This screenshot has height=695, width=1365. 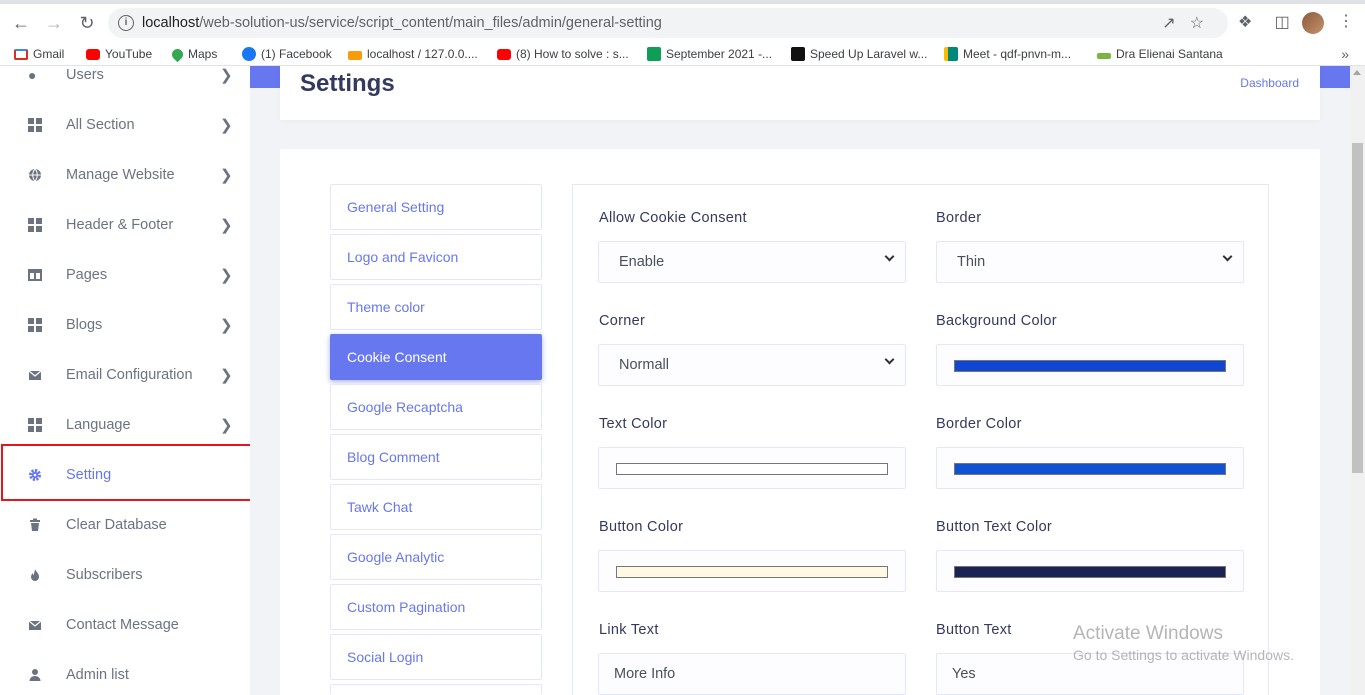 I want to click on bookmark-santana: Dra Elienai Santana, so click(x=1160, y=54).